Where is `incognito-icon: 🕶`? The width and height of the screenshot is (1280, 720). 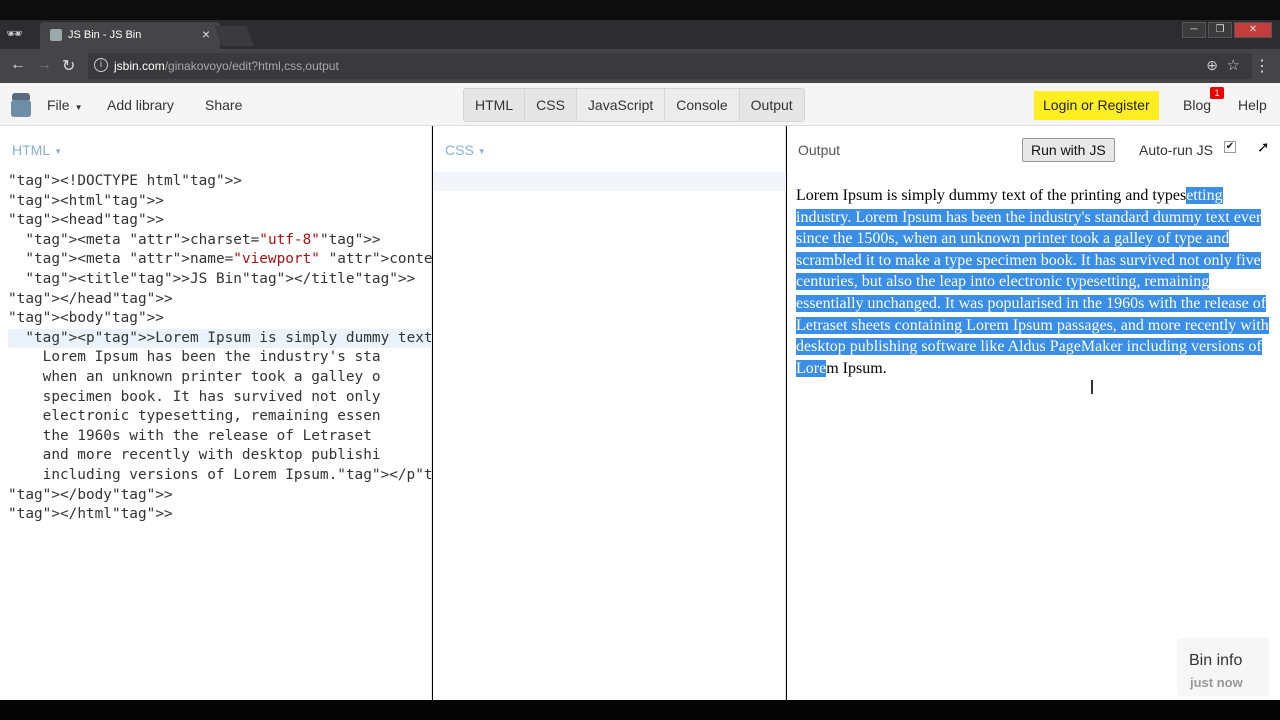 incognito-icon: 🕶 is located at coordinates (14, 33).